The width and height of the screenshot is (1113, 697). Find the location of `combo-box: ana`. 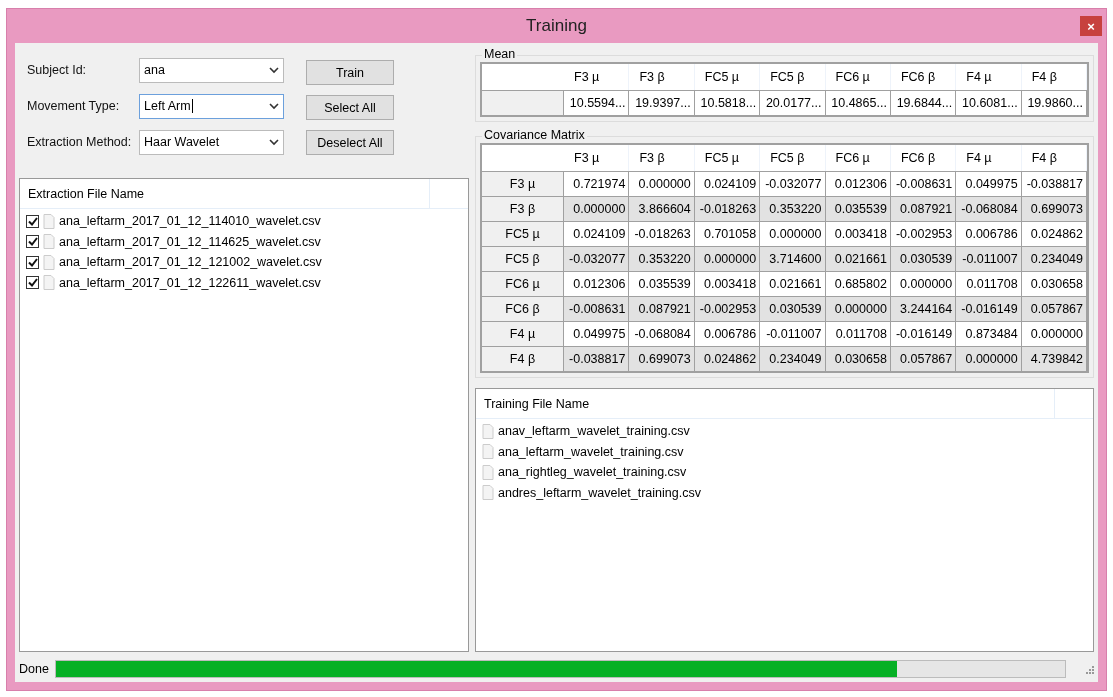

combo-box: ana is located at coordinates (211, 70).